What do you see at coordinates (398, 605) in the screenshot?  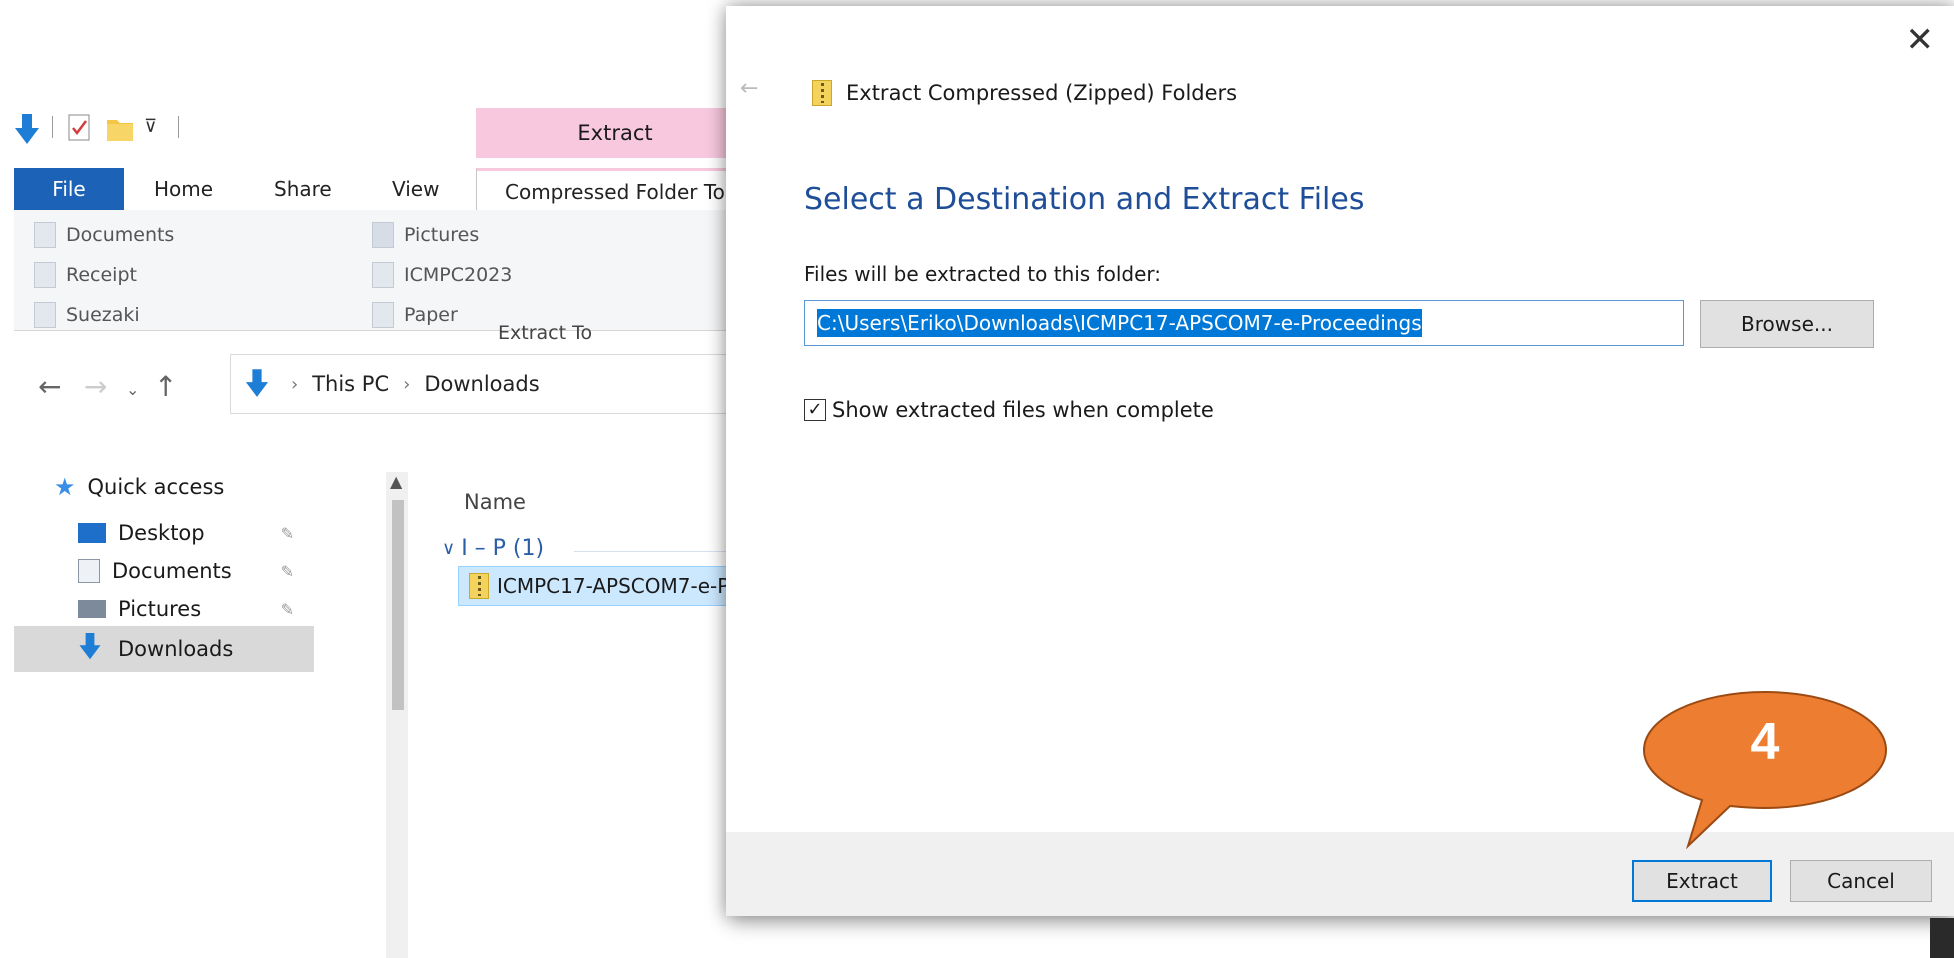 I see `scroll-thumb` at bounding box center [398, 605].